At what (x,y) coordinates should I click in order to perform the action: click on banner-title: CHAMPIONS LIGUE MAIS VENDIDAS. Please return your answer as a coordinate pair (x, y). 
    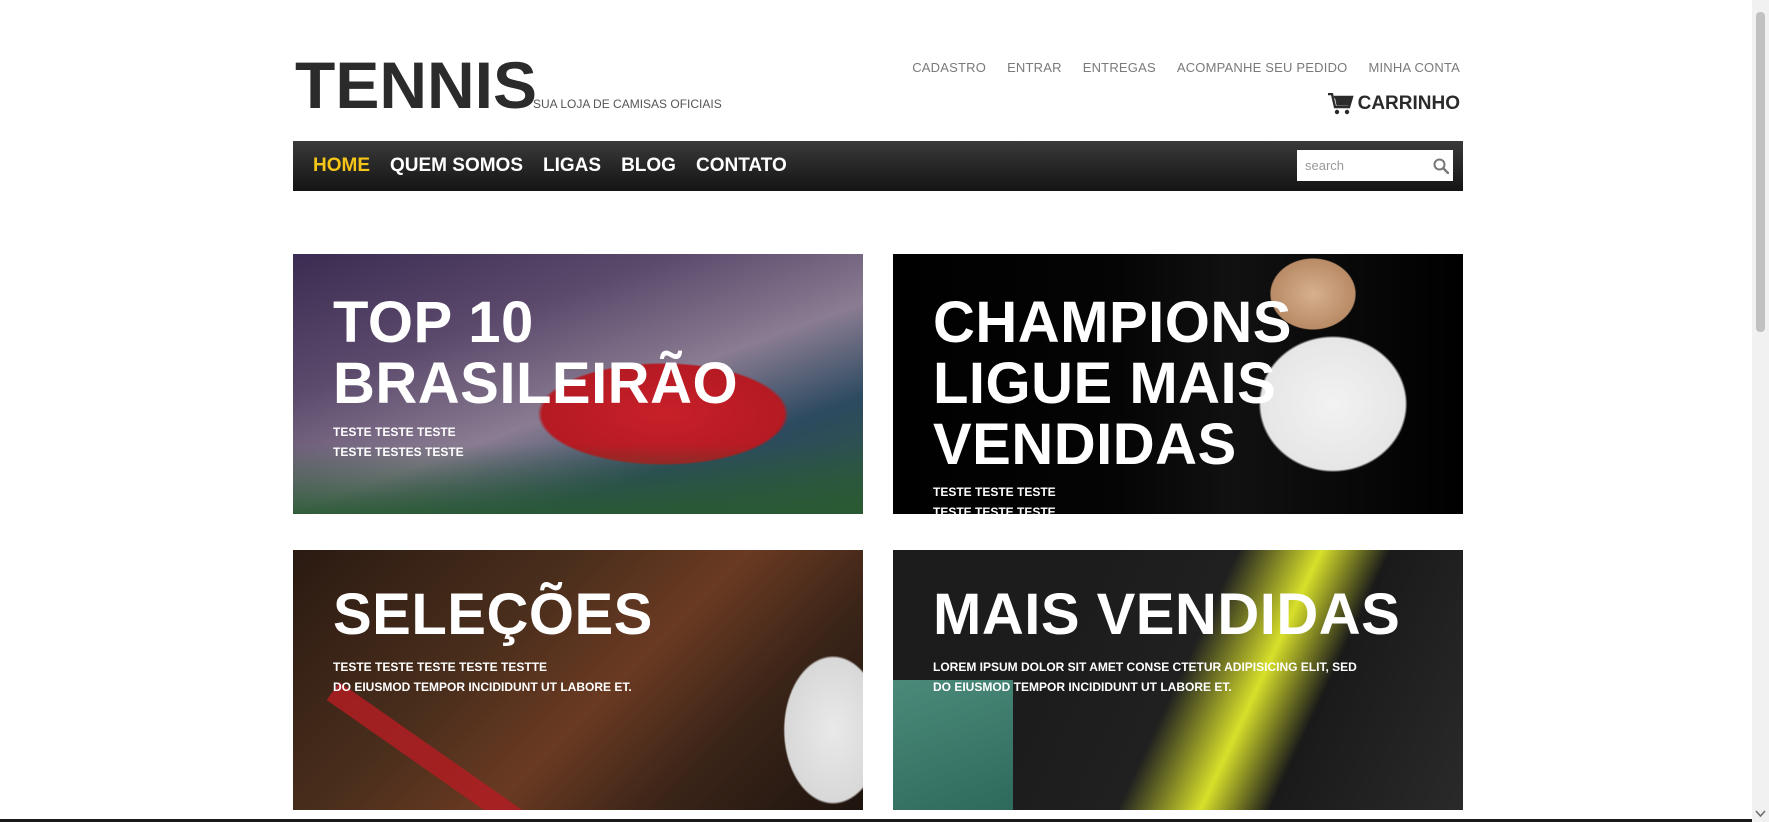
    Looking at the image, I should click on (1112, 383).